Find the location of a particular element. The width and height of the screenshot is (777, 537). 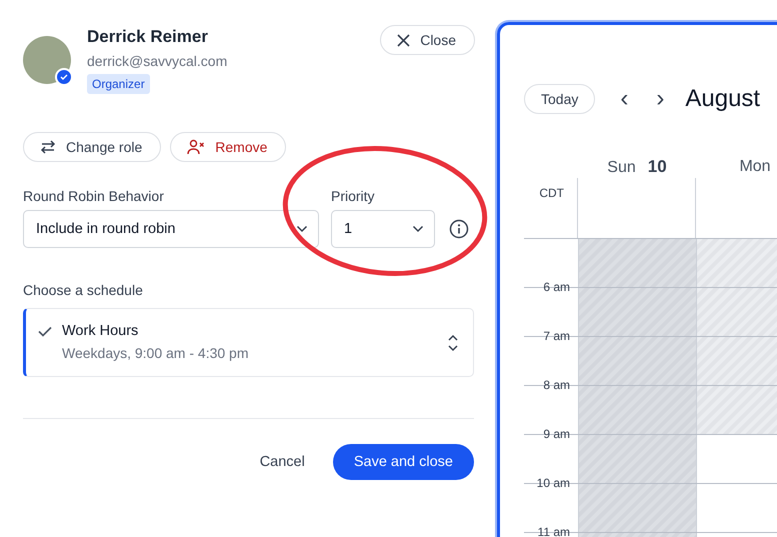

role-tag: Organizer is located at coordinates (118, 84).